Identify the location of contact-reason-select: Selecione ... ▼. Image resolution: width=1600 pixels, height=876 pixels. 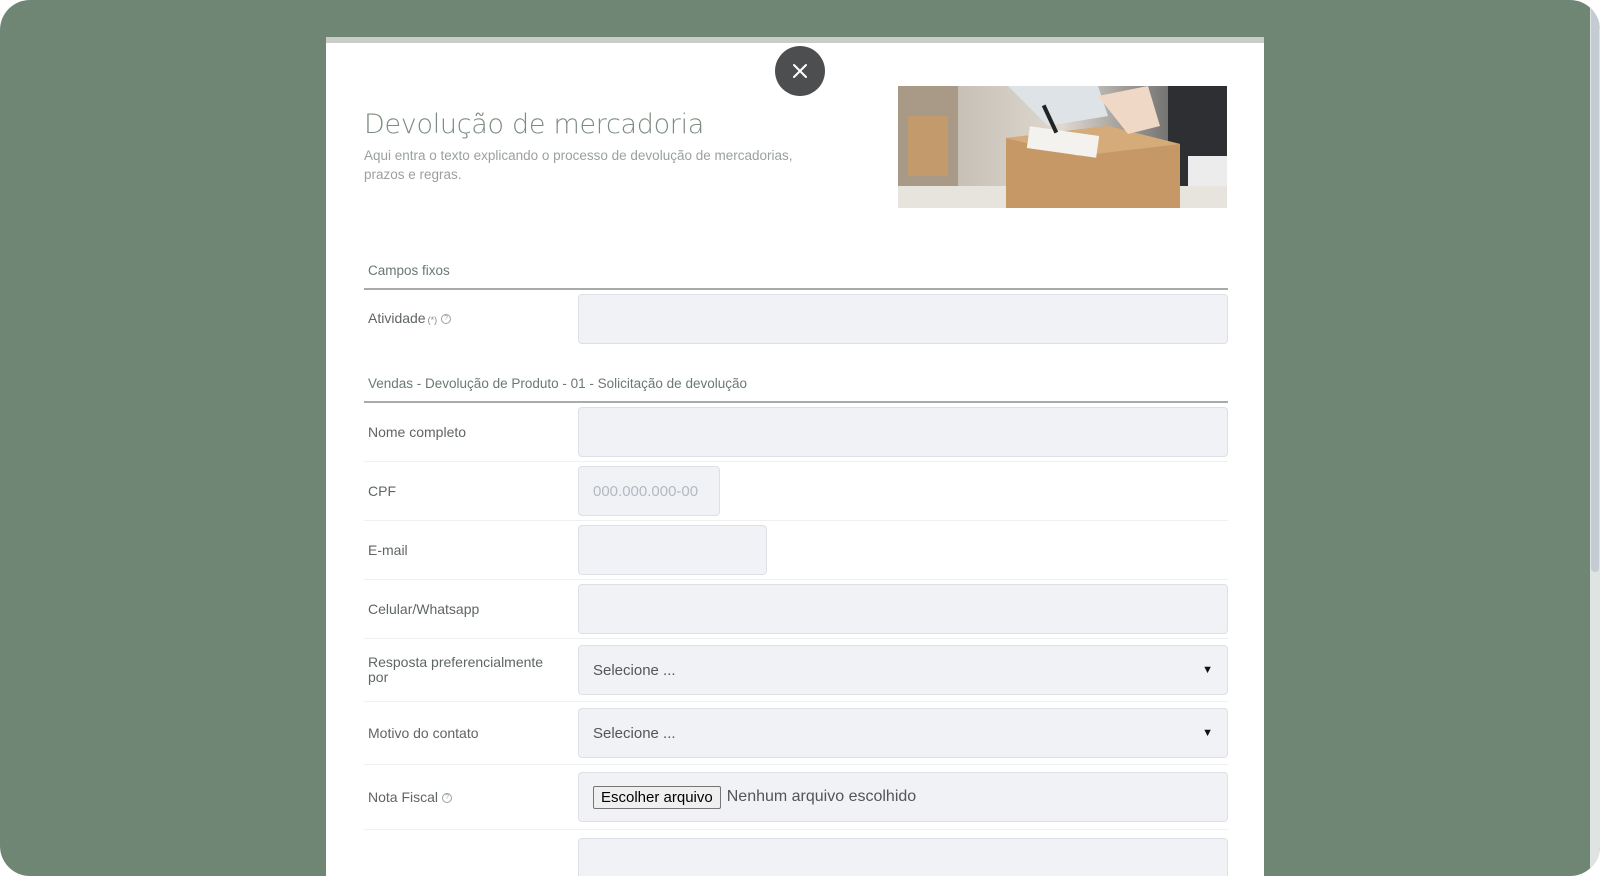
(903, 733).